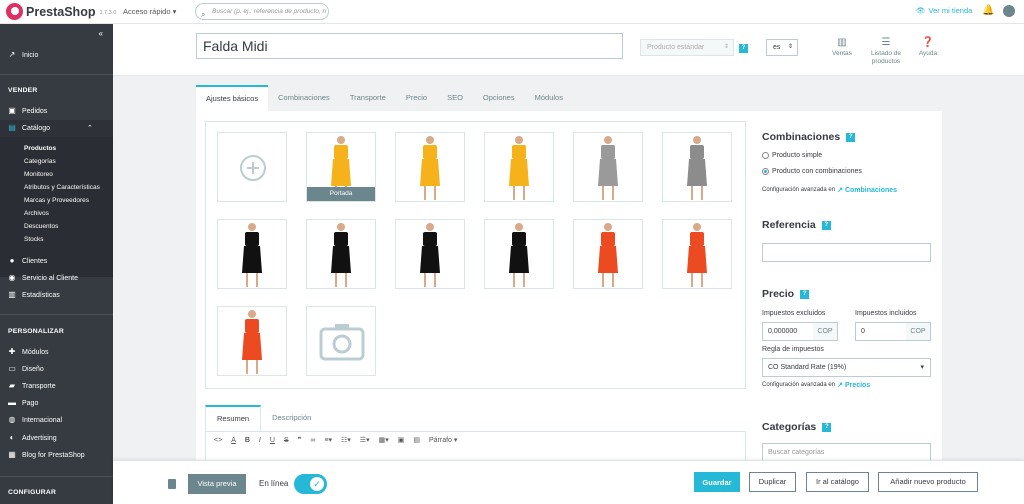 The height and width of the screenshot is (504, 1024). Describe the element at coordinates (291, 418) in the screenshot. I see `tab-description: Descripción` at that location.